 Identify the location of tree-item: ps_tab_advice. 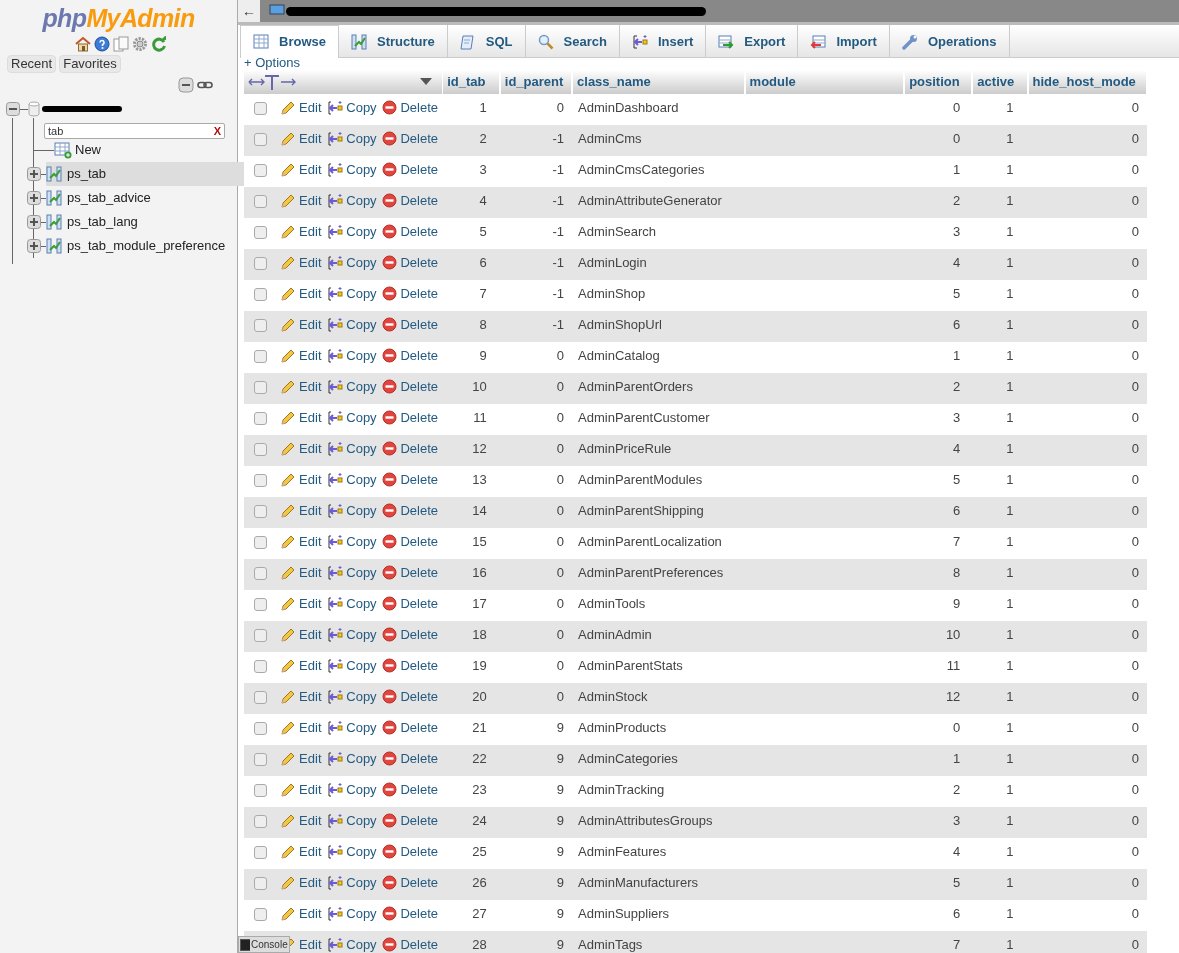
(146, 198).